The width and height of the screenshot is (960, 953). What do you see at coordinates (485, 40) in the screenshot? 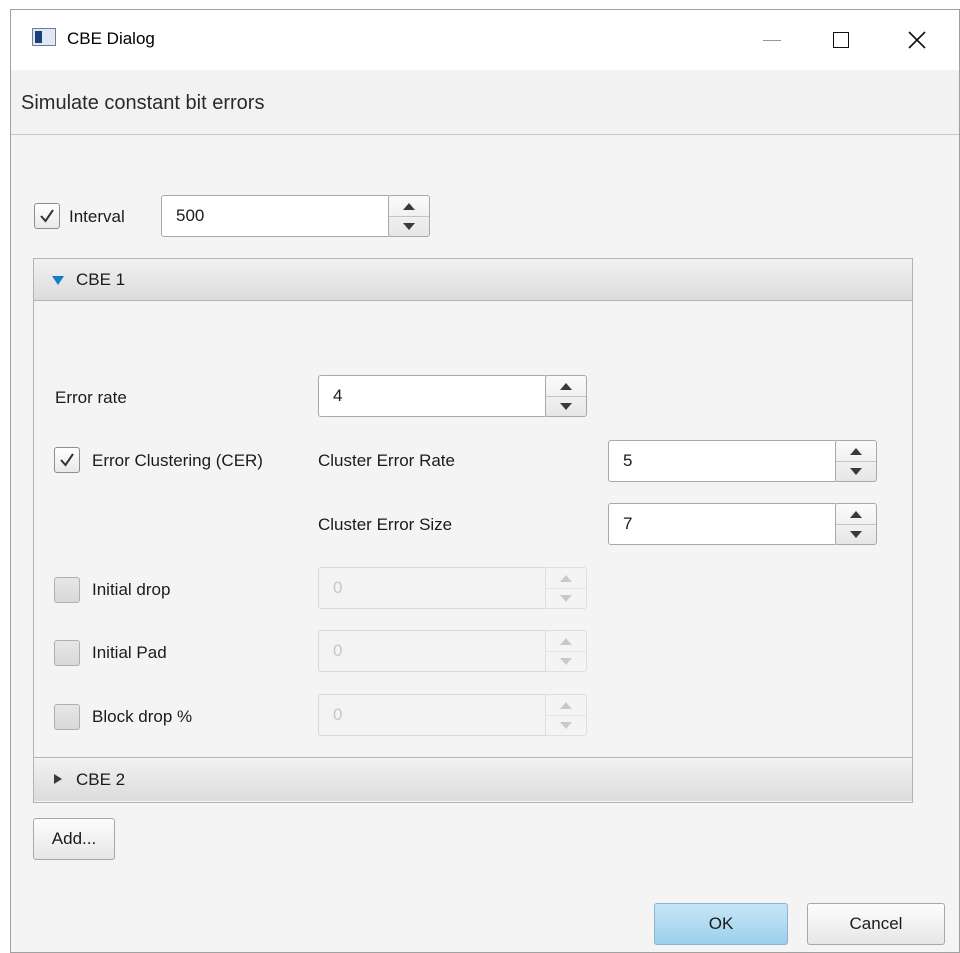
I see `title-bar: CBE Dialog` at bounding box center [485, 40].